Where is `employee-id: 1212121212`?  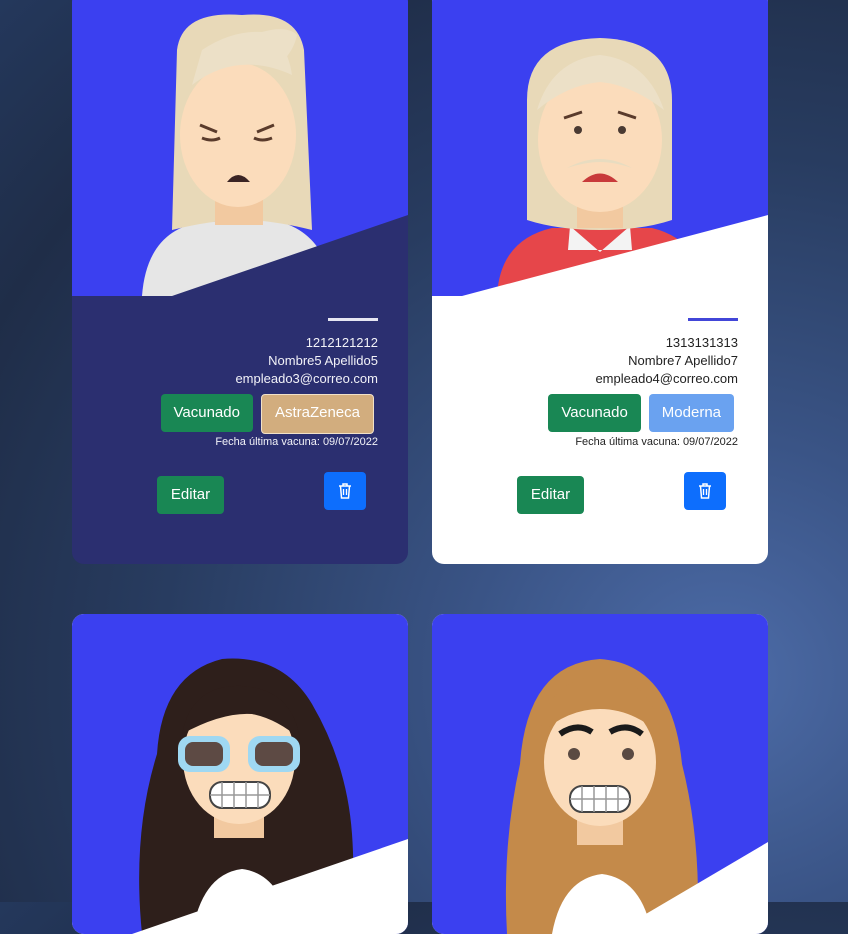 employee-id: 1212121212 is located at coordinates (341, 342).